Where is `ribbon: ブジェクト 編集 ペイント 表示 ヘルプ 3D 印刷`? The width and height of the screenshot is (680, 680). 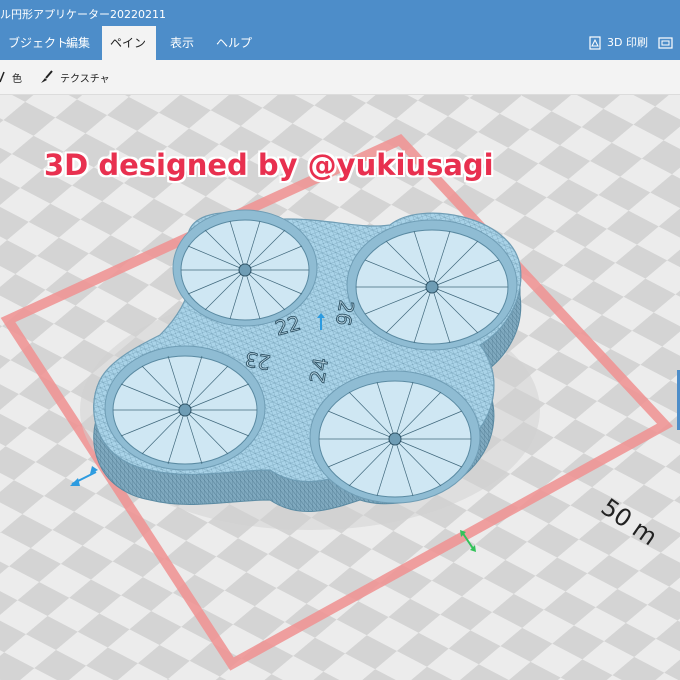 ribbon: ブジェクト 編集 ペイント 表示 ヘルプ 3D 印刷 is located at coordinates (340, 55).